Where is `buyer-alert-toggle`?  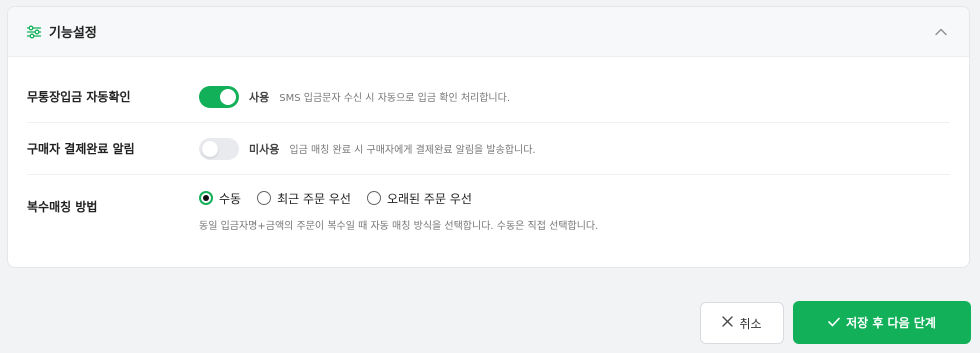 buyer-alert-toggle is located at coordinates (219, 148).